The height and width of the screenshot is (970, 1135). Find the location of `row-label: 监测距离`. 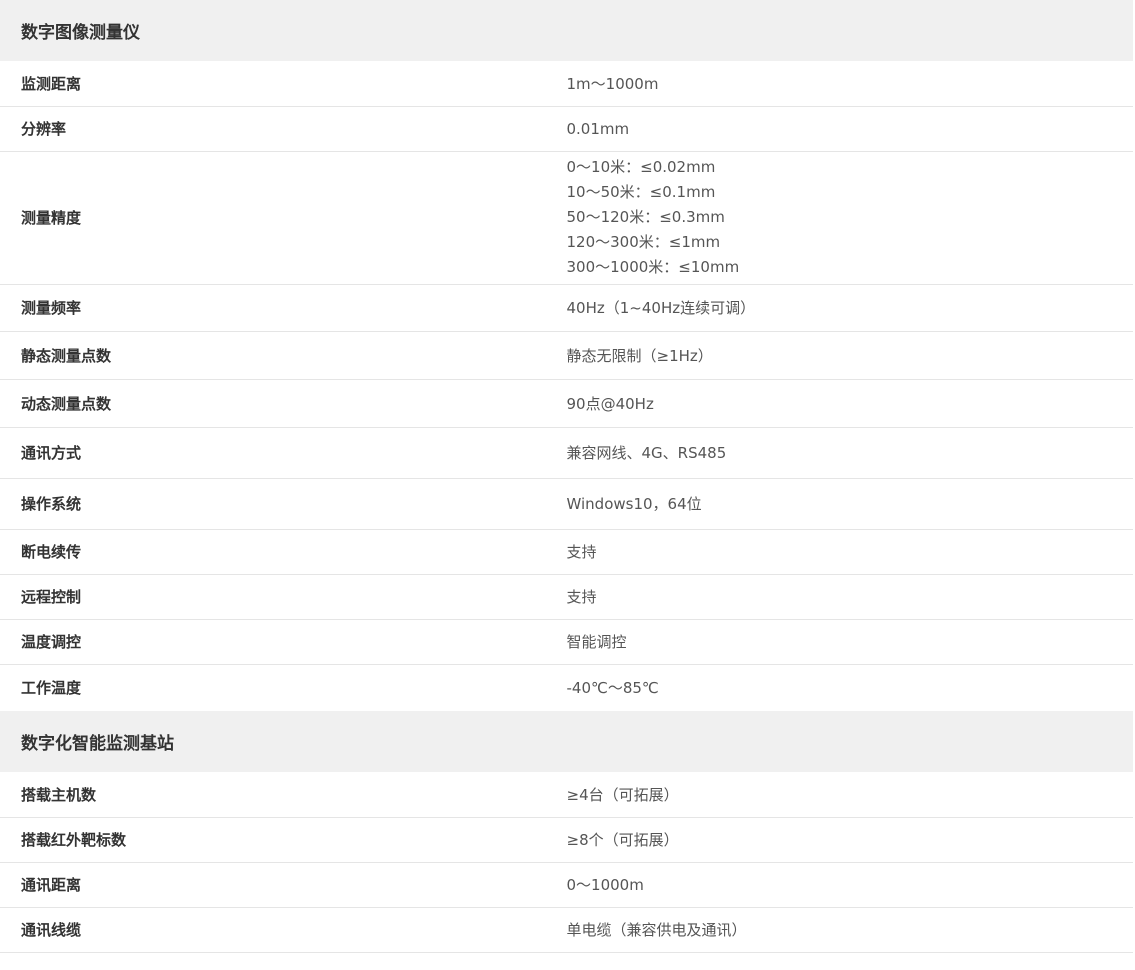

row-label: 监测距离 is located at coordinates (283, 84).